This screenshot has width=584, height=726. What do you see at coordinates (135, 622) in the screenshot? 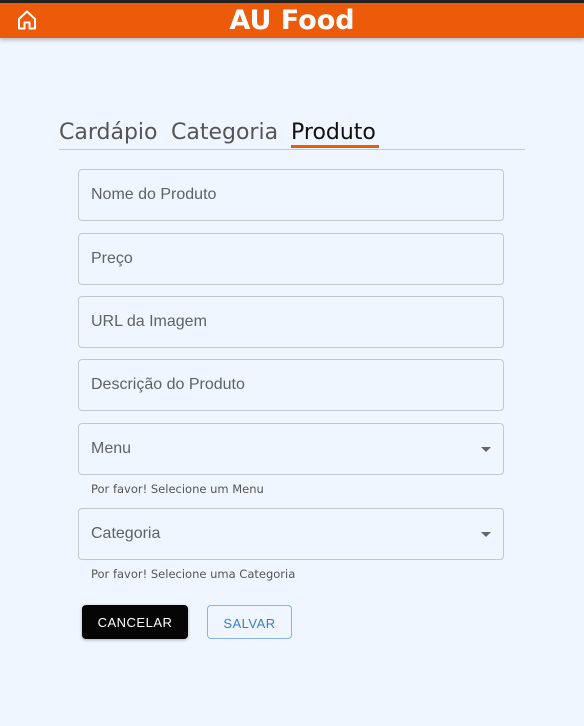
I see `cancel-button: CANCELAR` at bounding box center [135, 622].